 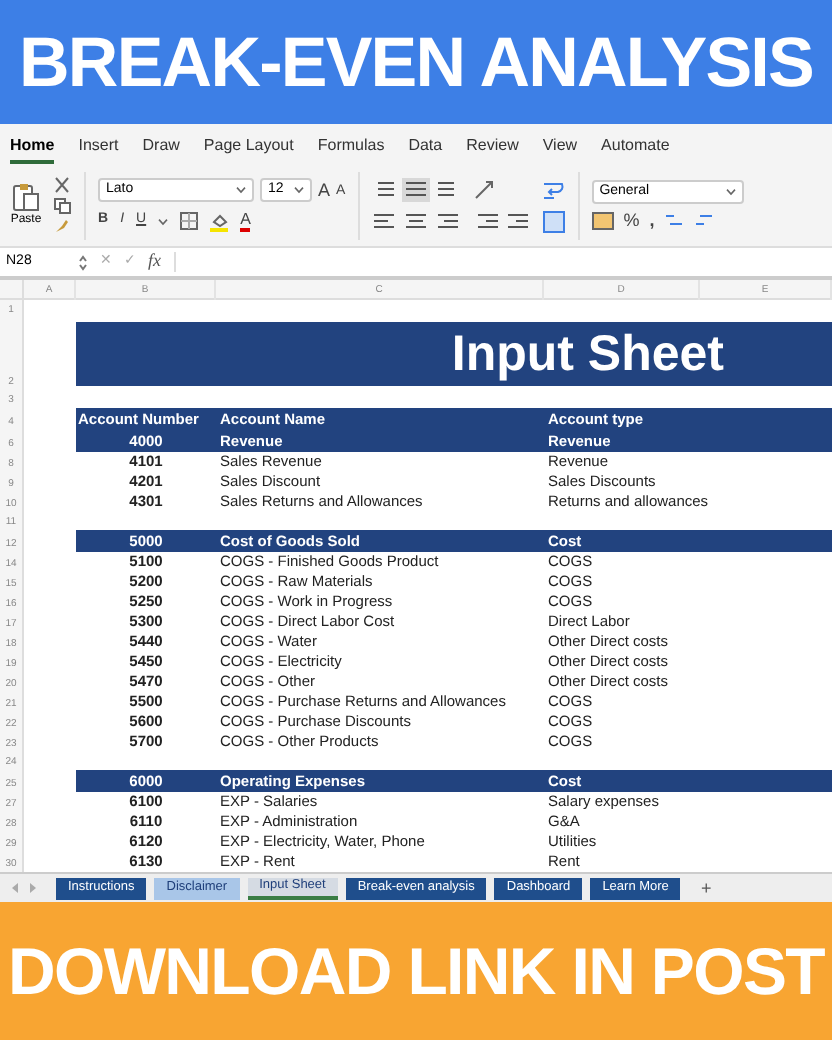 I want to click on font-color-button: A, so click(x=245, y=221).